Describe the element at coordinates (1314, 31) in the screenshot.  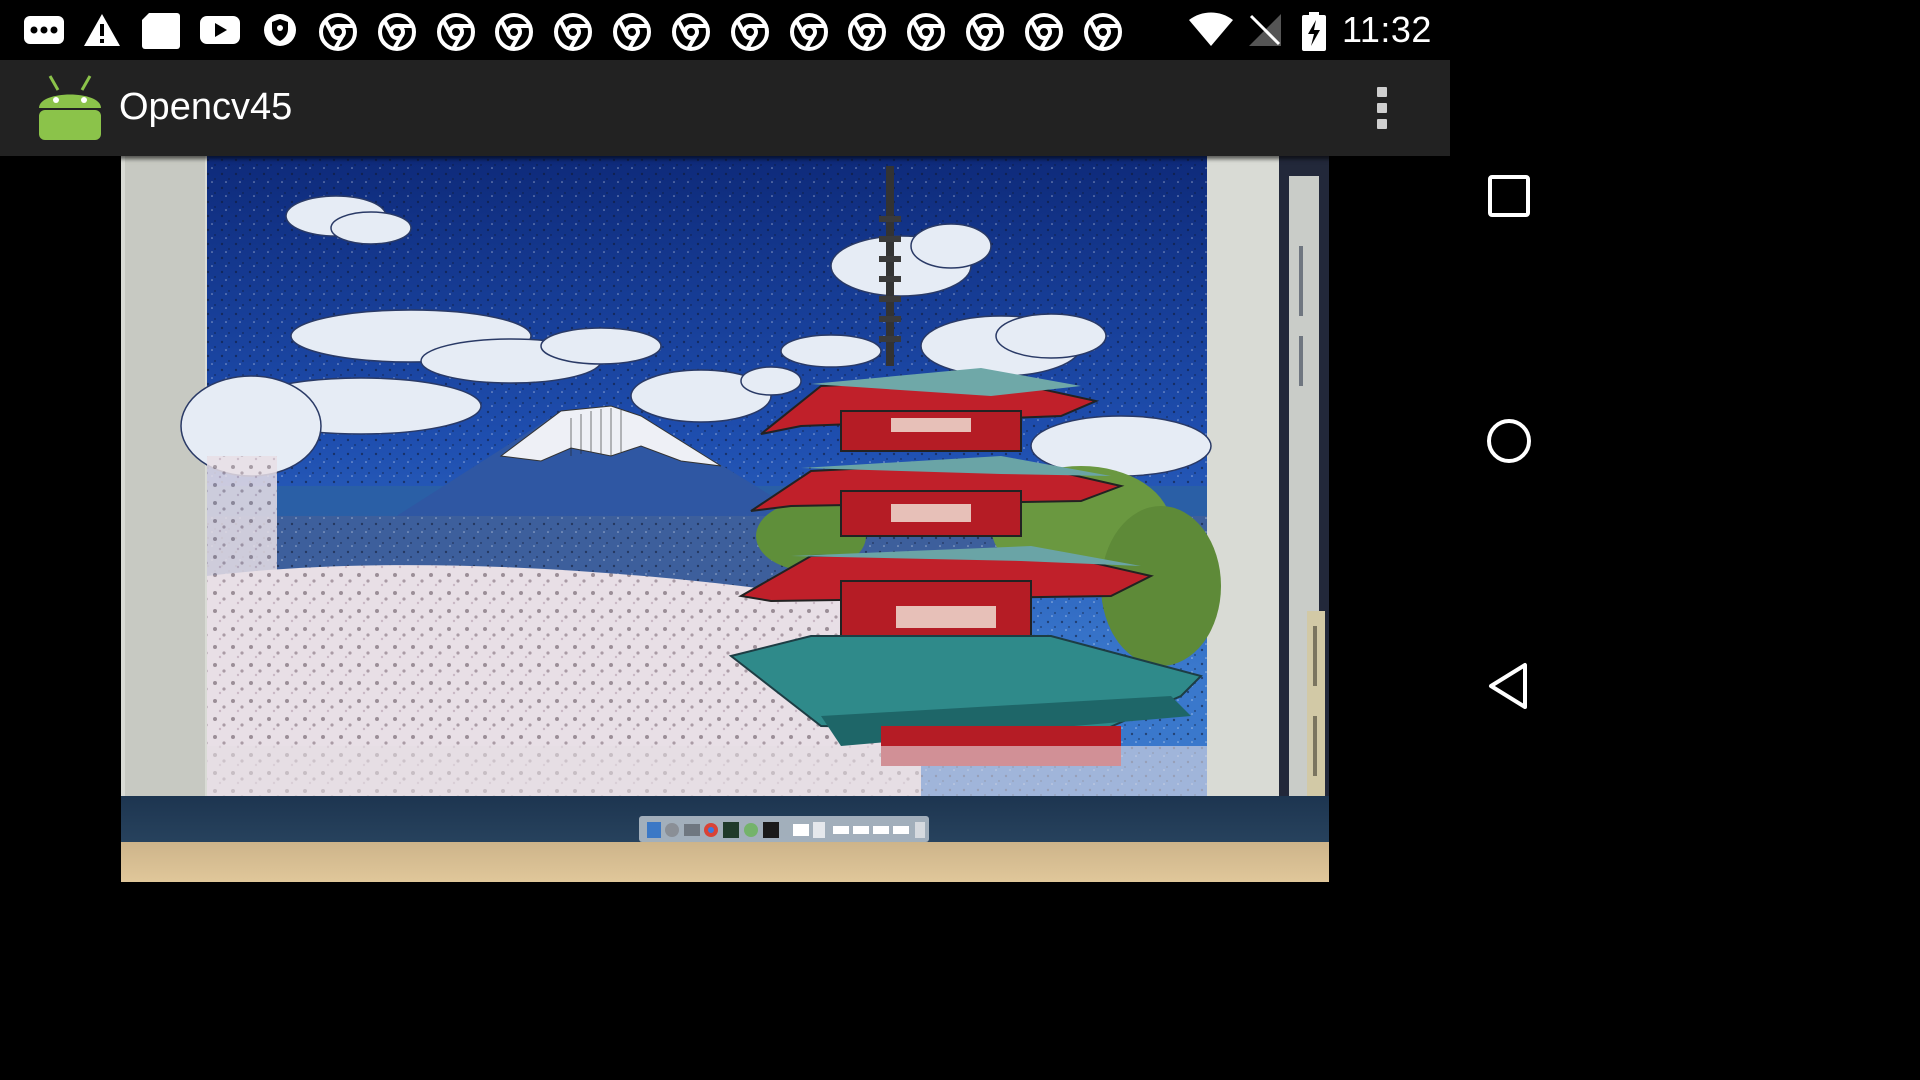
I see `battery-charging-icon` at that location.